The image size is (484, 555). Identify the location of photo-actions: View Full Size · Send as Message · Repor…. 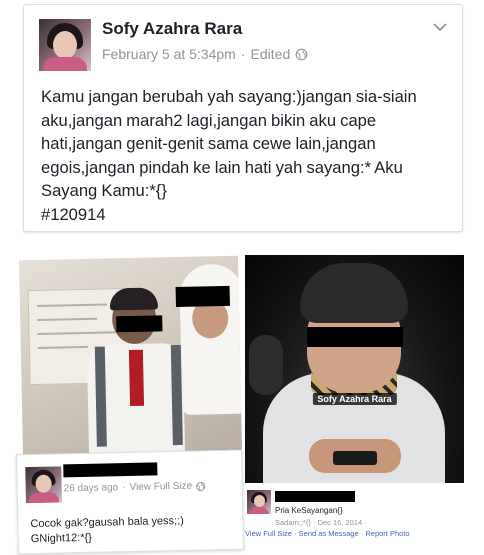
(327, 533).